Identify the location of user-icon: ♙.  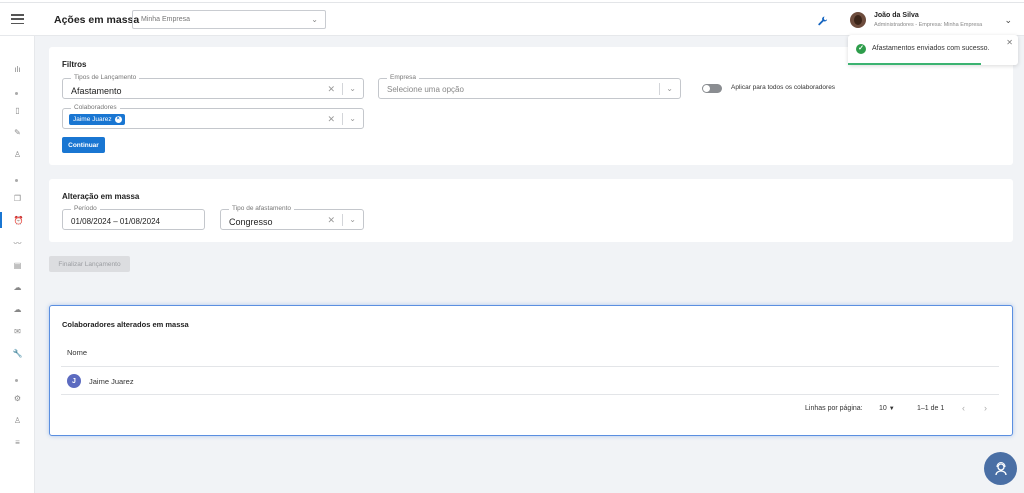
(17, 420).